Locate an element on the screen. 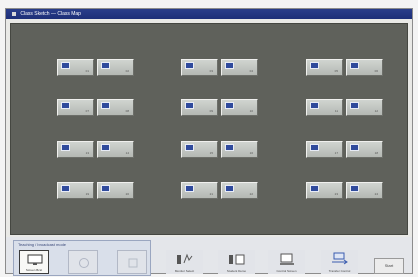  student-pc-label: 13 is located at coordinates (87, 153).